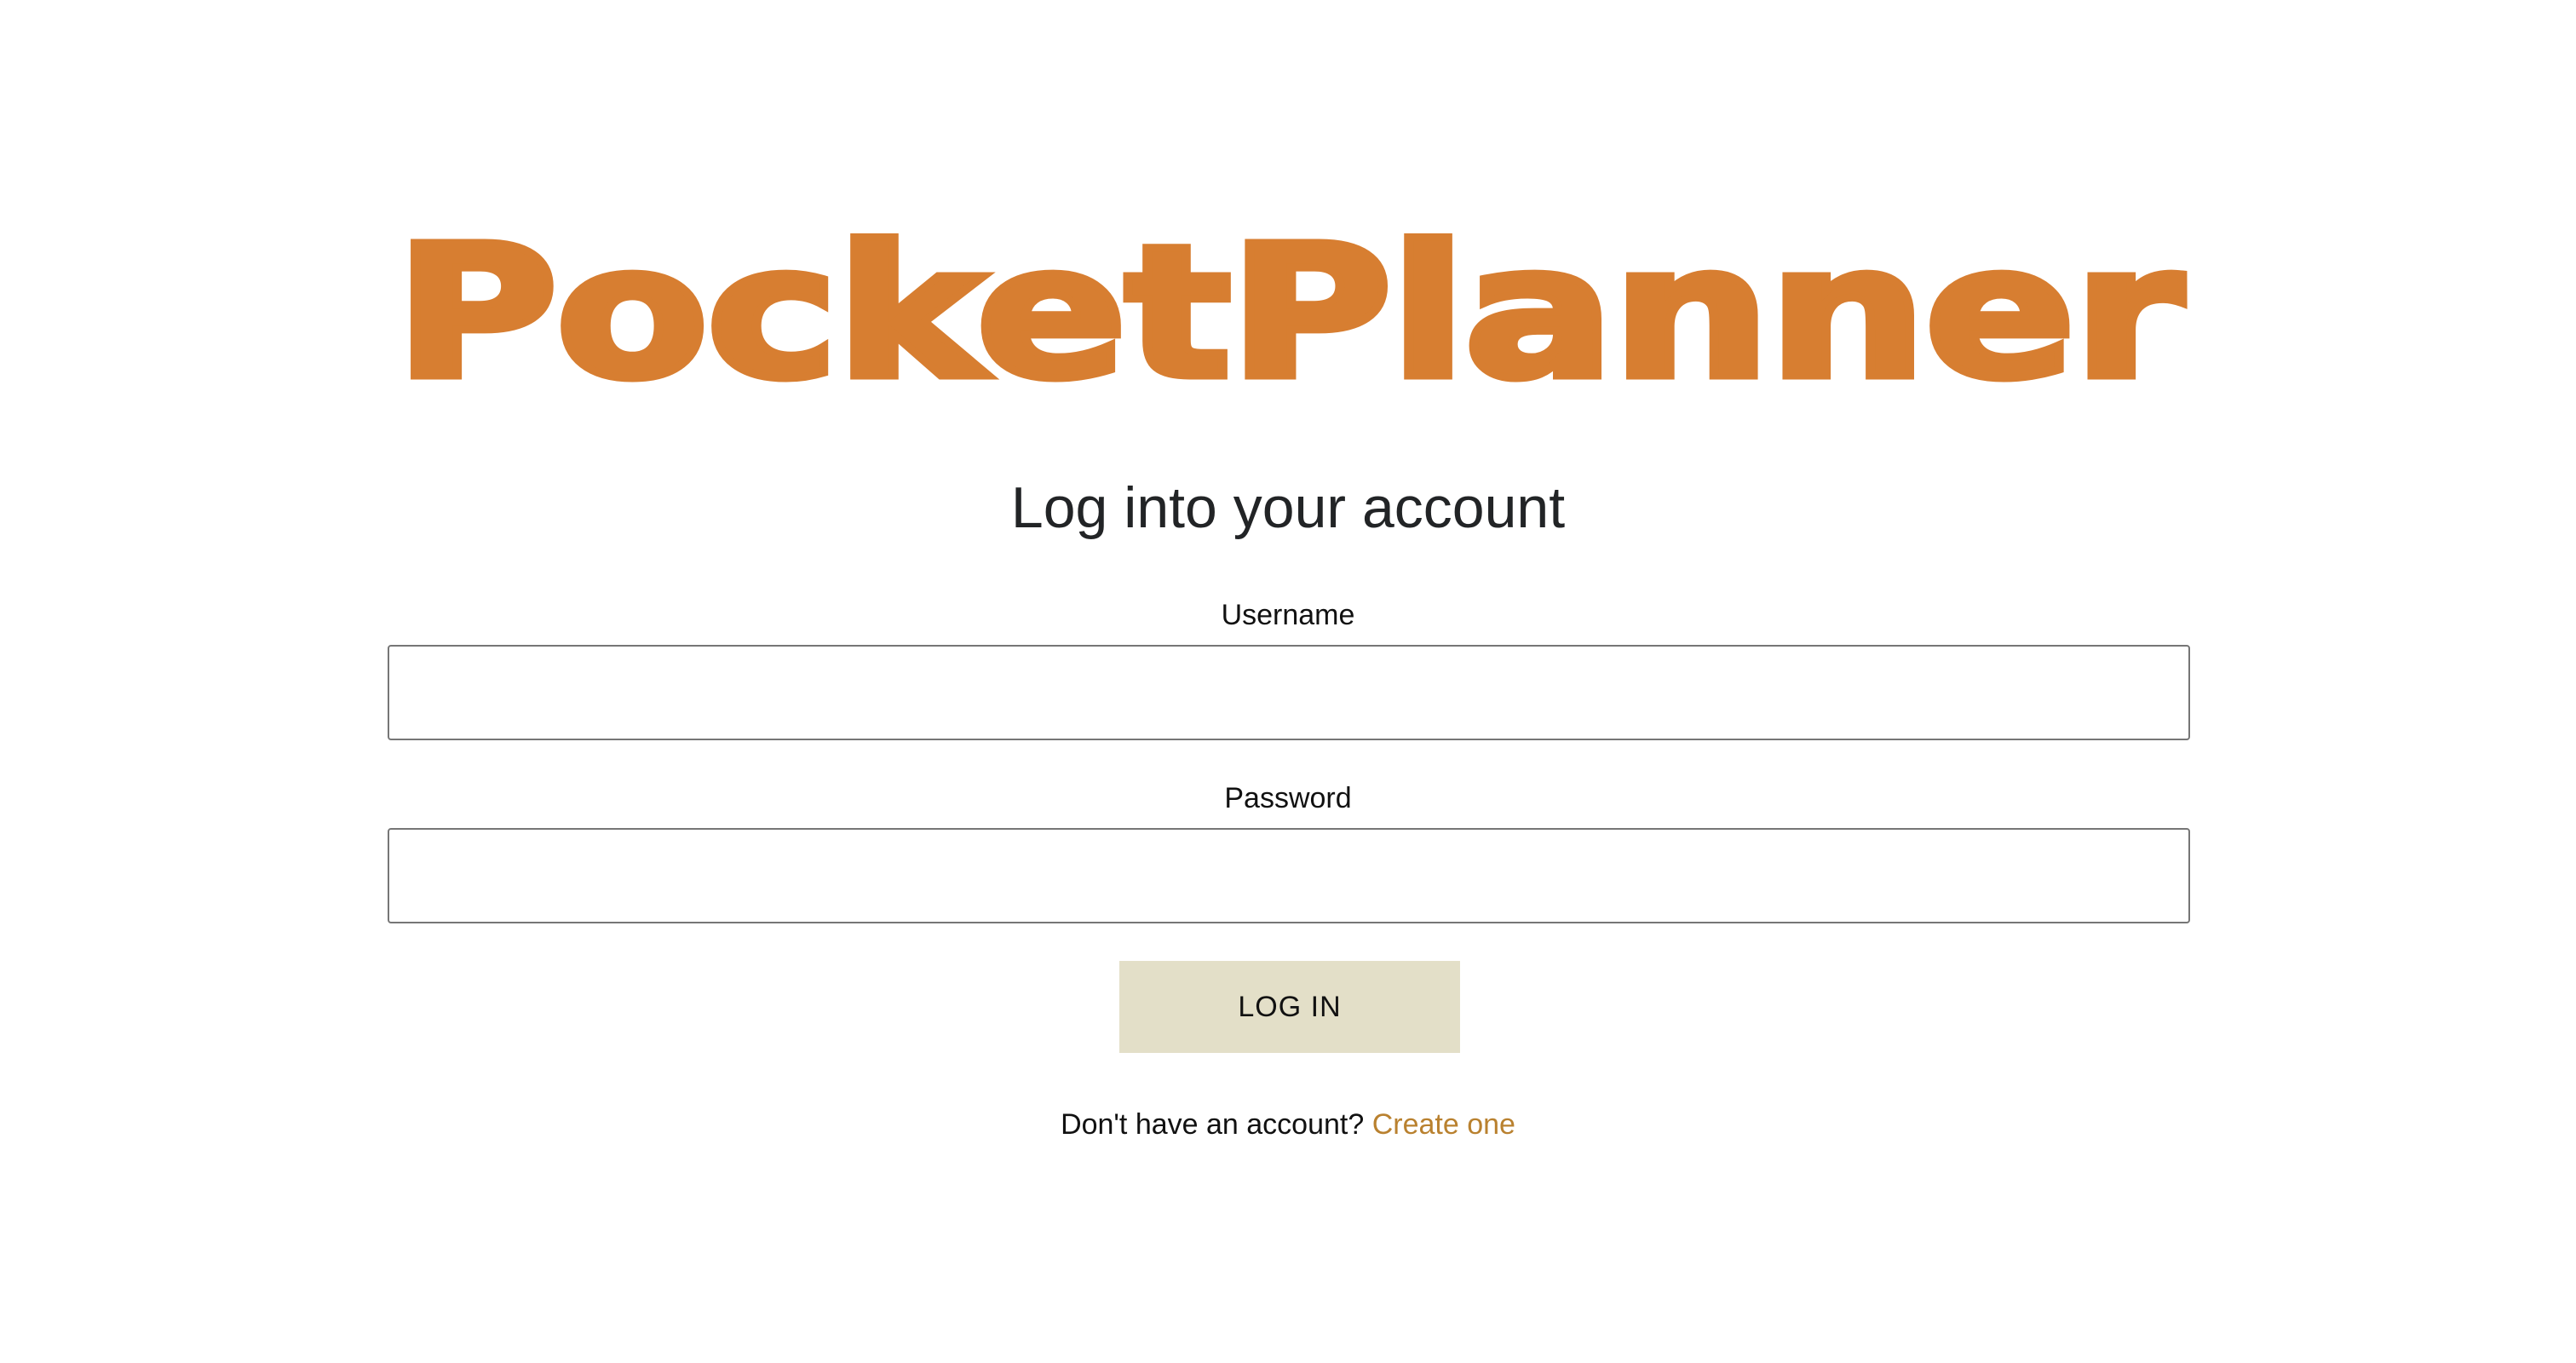 This screenshot has width=2576, height=1363. What do you see at coordinates (1217, 1124) in the screenshot?
I see `signup-prompt-text: Don't have an account?` at bounding box center [1217, 1124].